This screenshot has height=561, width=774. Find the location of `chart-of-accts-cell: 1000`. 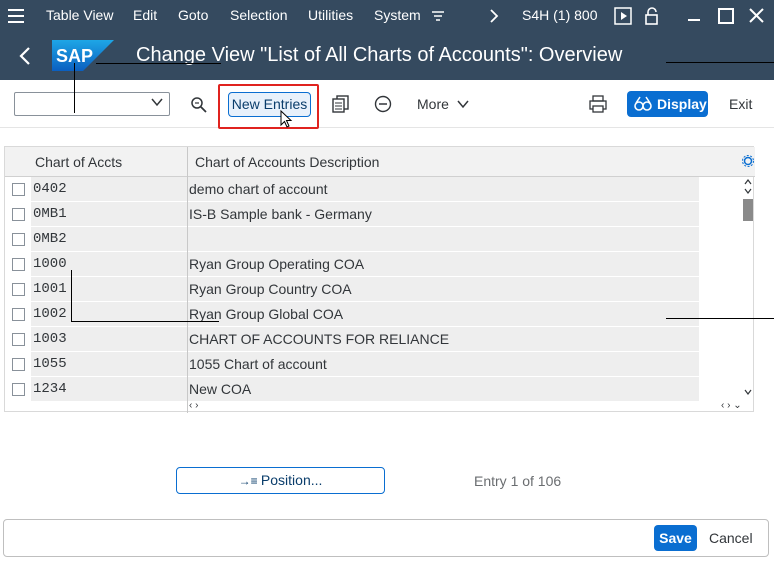

chart-of-accts-cell: 1000 is located at coordinates (50, 264).